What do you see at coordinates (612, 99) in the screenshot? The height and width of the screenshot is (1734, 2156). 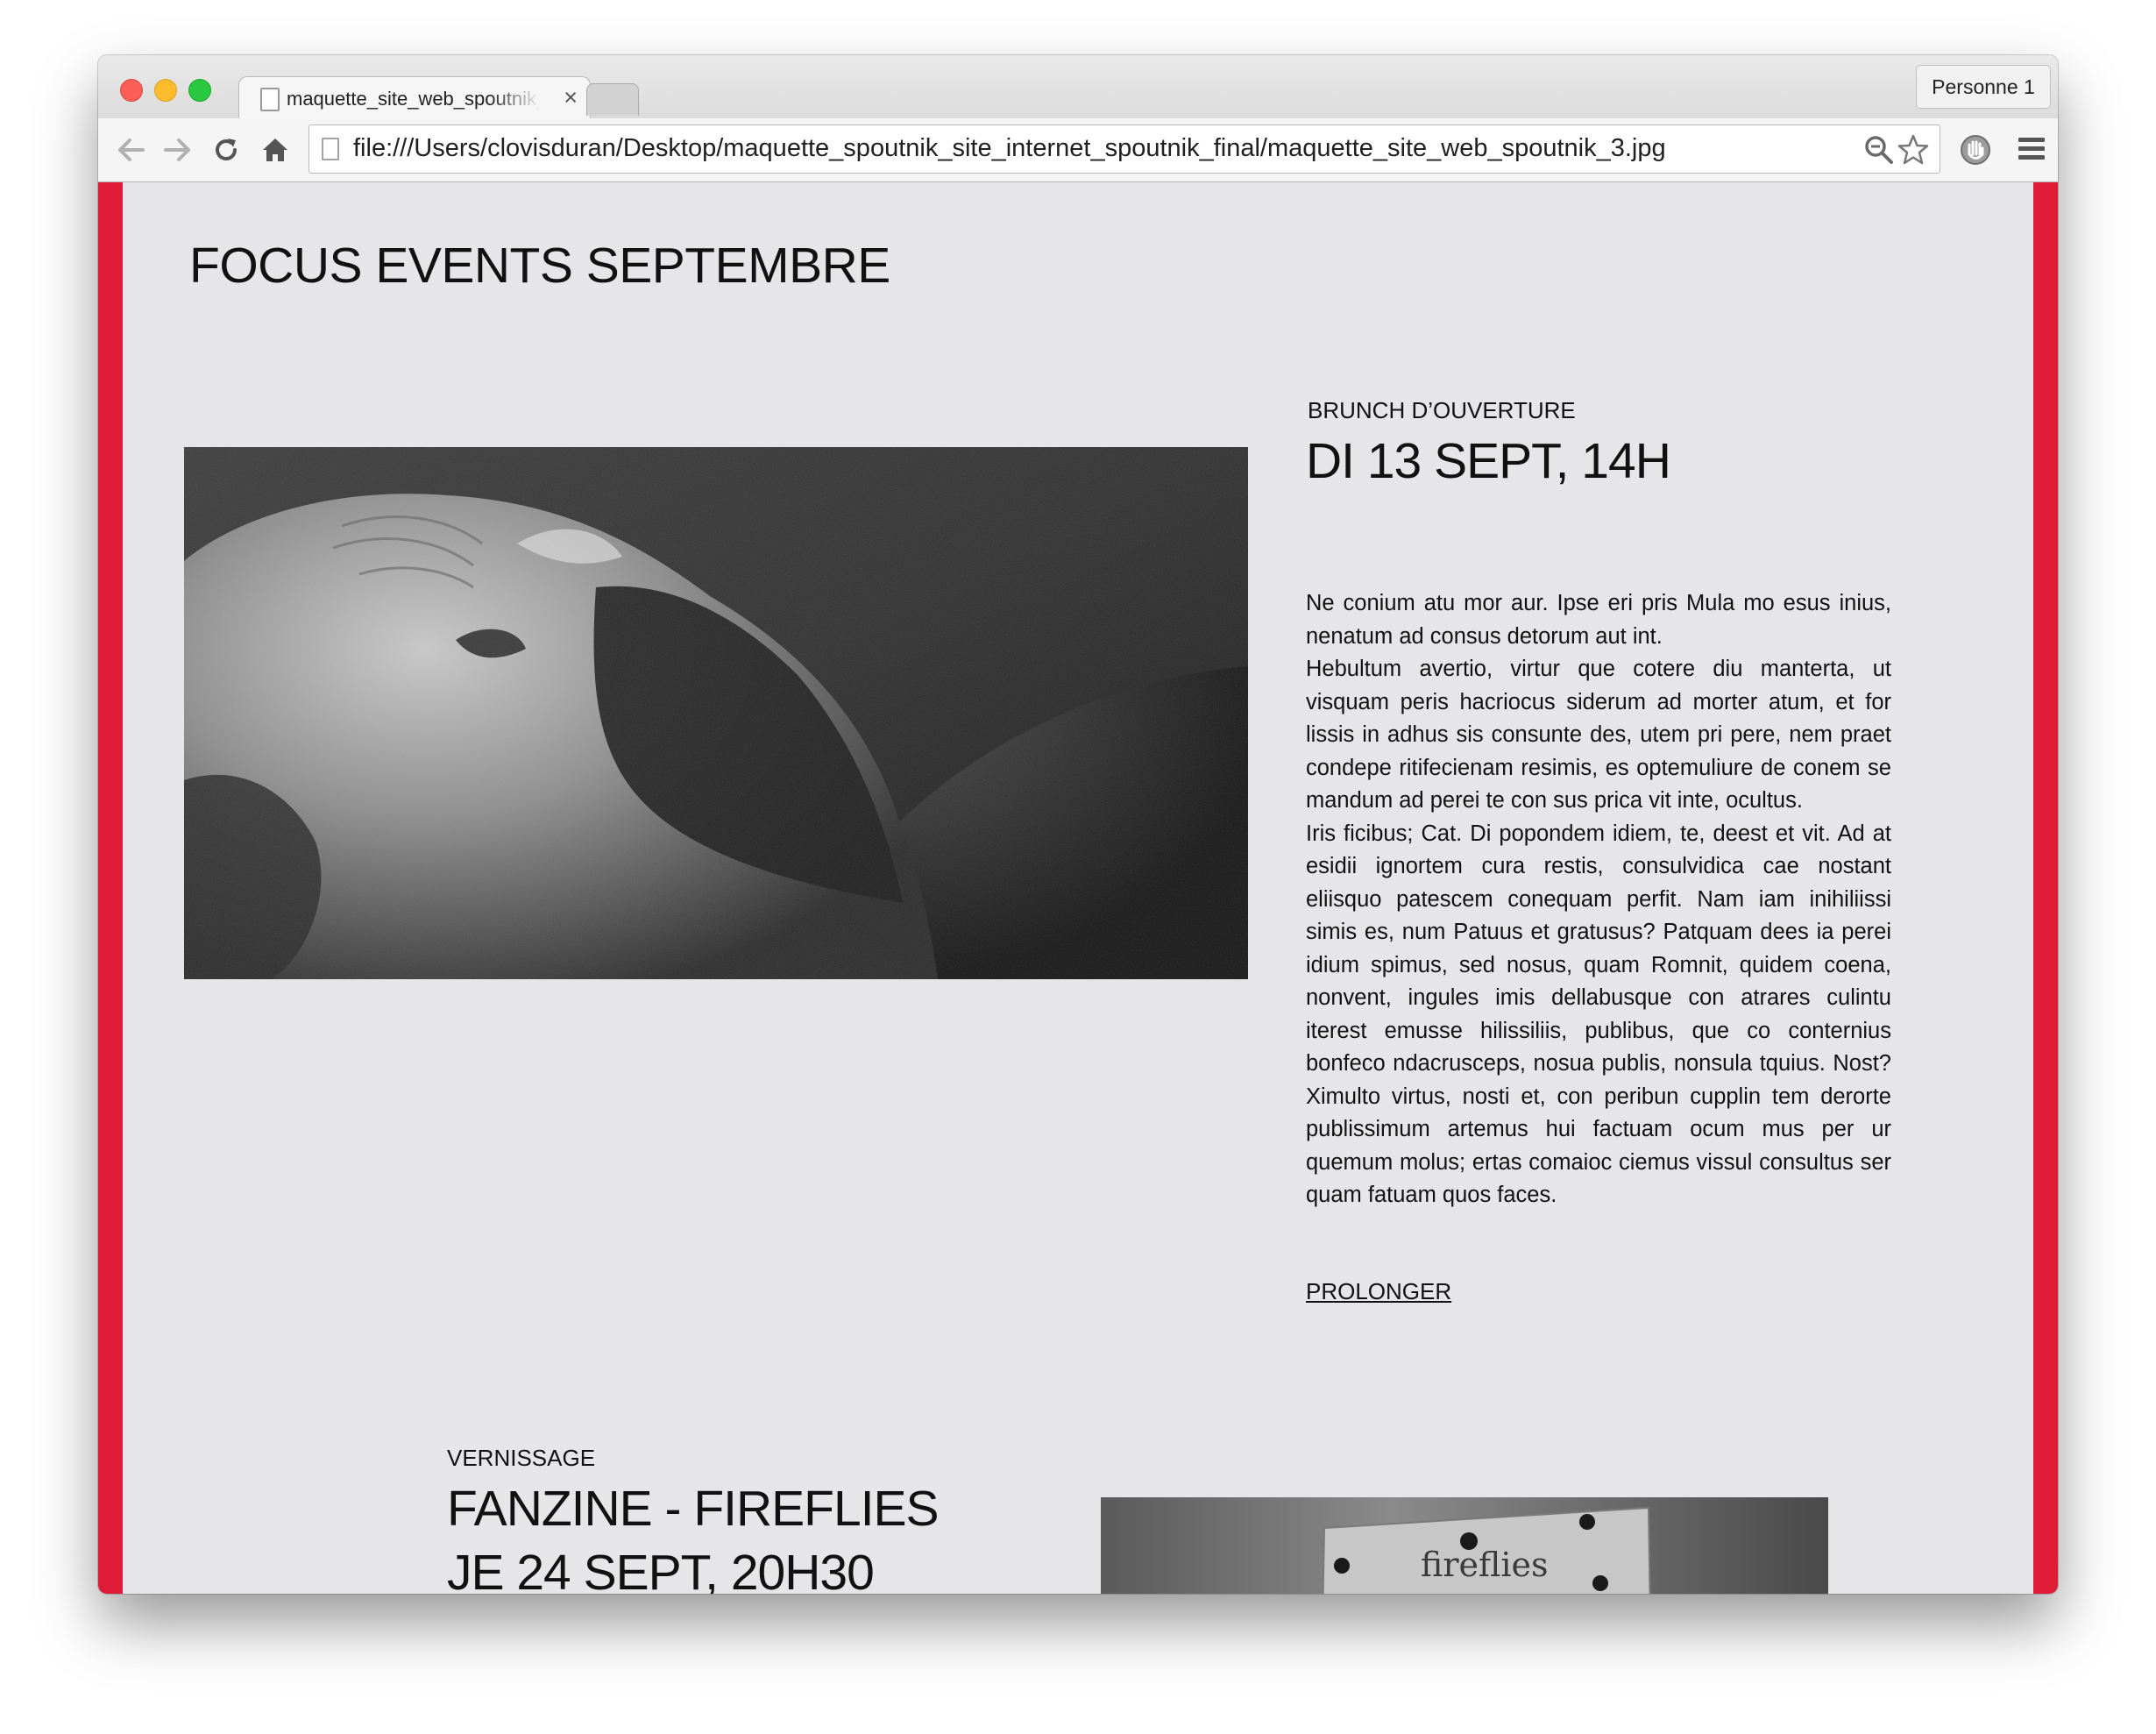 I see `new-tab-button` at bounding box center [612, 99].